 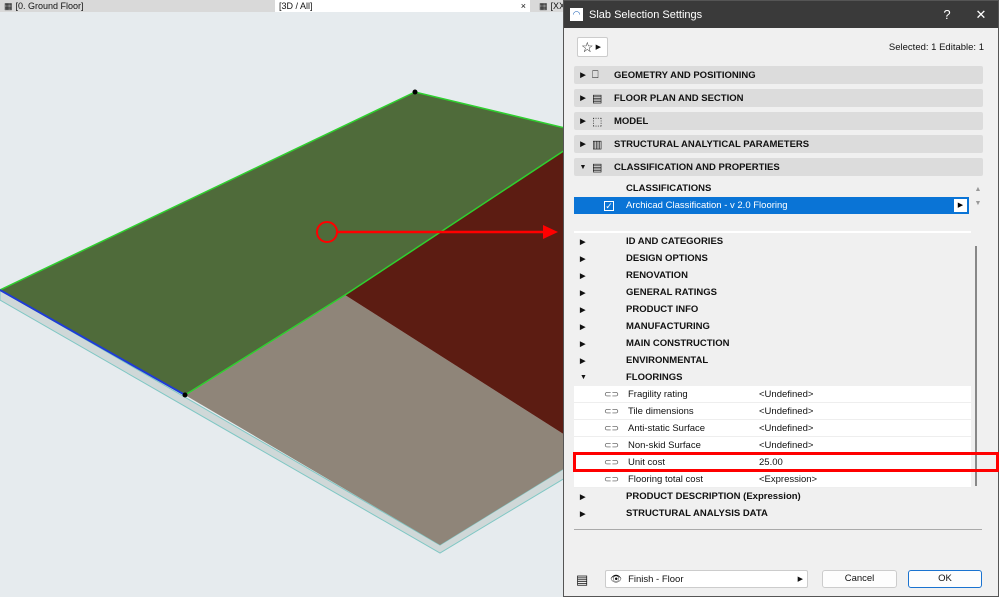 I want to click on title-bar: ◠ Slab Selection Settings ? ✕, so click(x=781, y=14).